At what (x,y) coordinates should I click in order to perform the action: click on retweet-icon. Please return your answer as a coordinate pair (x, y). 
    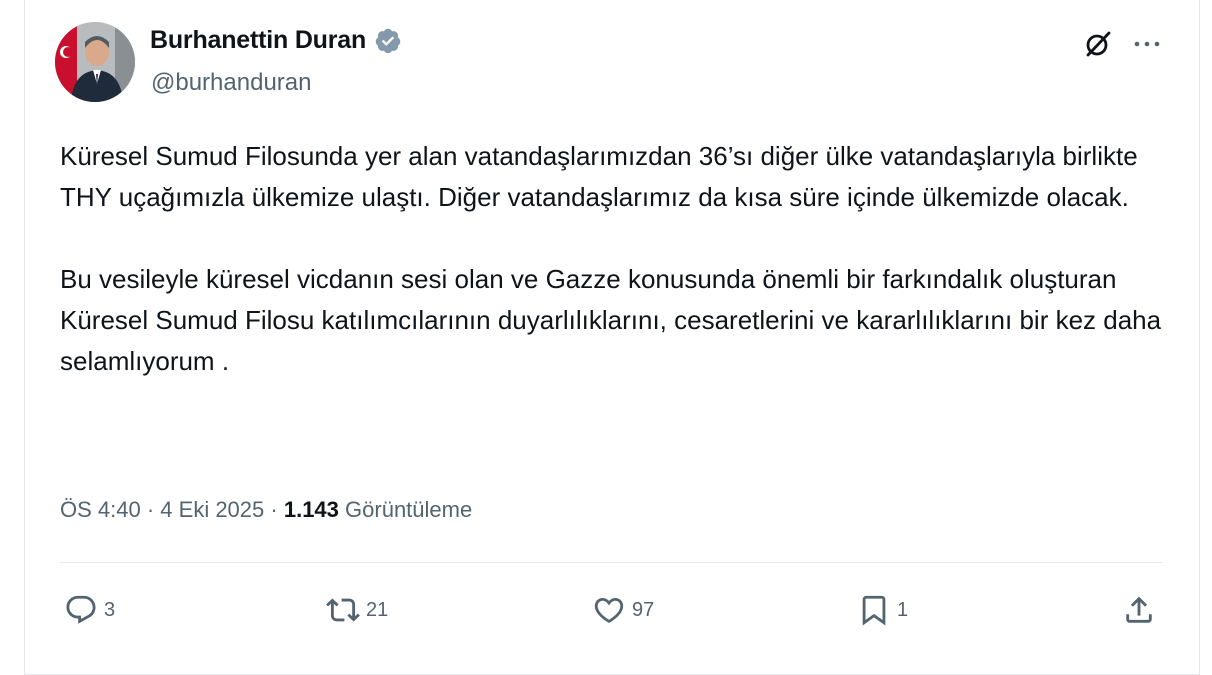
    Looking at the image, I should click on (343, 610).